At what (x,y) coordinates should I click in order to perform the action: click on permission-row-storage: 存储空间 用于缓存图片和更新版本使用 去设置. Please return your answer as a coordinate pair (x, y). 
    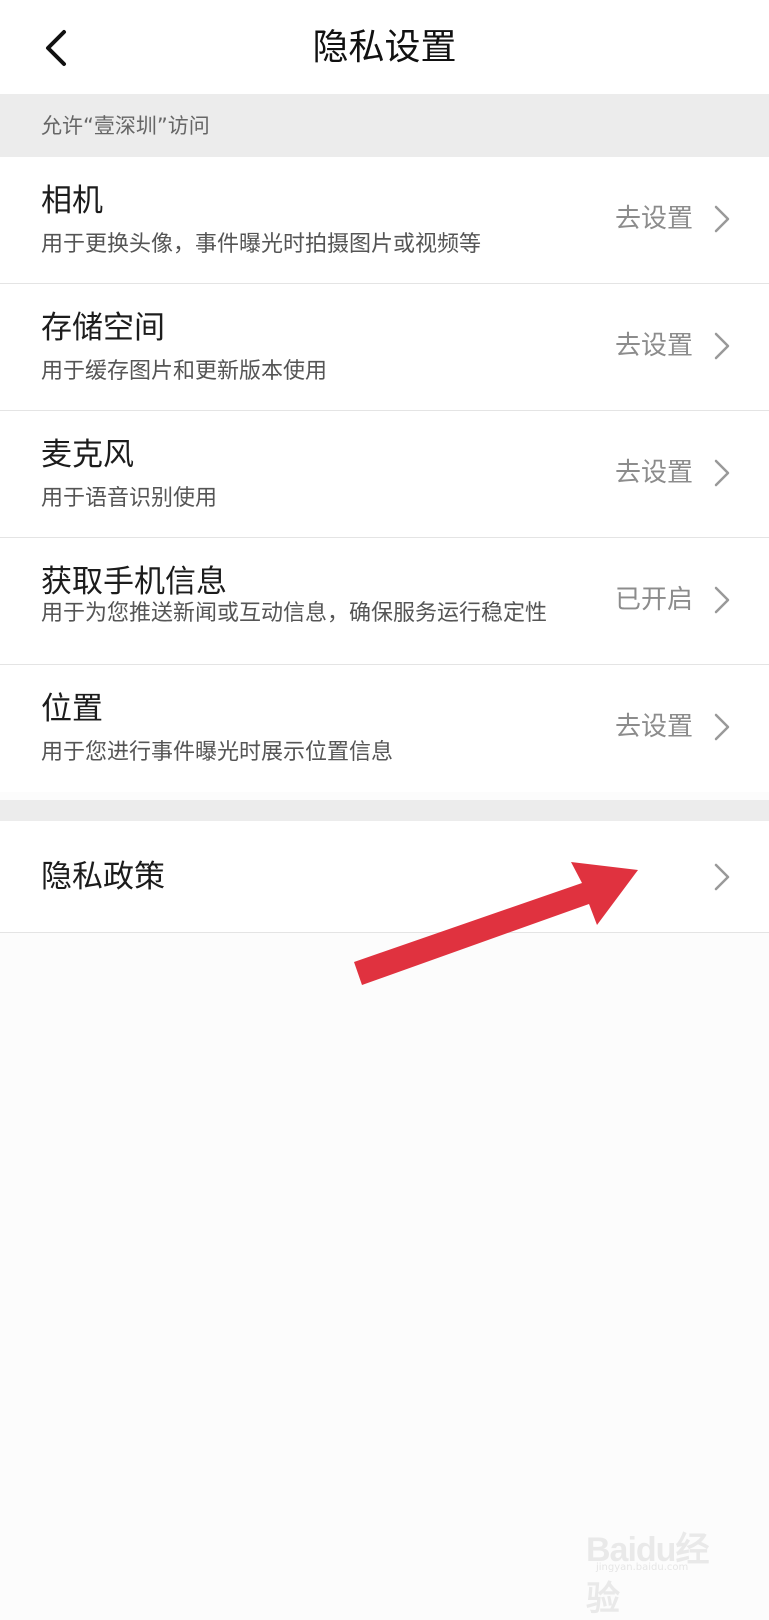
    Looking at the image, I should click on (384, 347).